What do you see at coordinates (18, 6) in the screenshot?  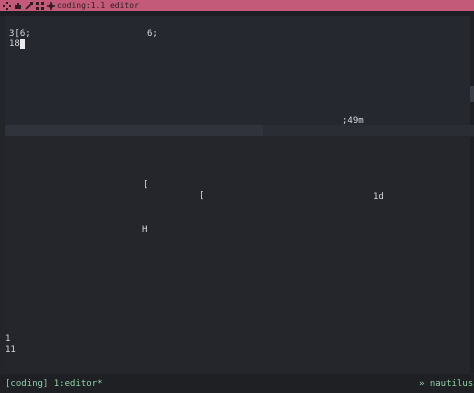 I see `cloud-icon` at bounding box center [18, 6].